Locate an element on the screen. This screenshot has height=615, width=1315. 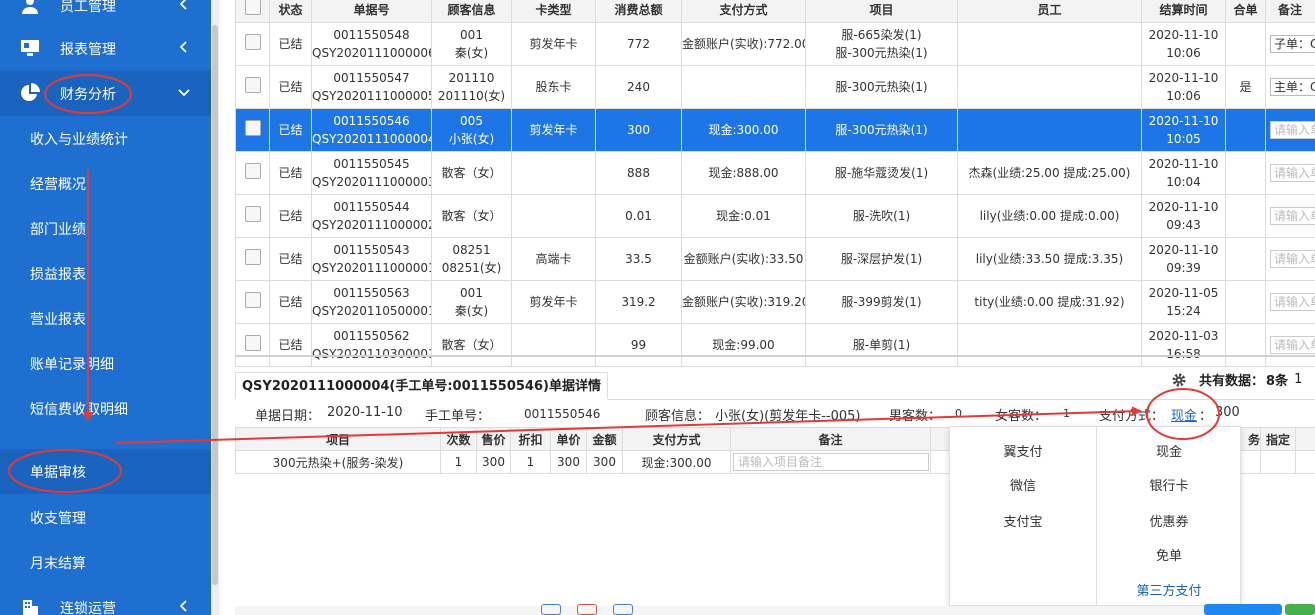
note-input: 主单：Q is located at coordinates (1292, 87).